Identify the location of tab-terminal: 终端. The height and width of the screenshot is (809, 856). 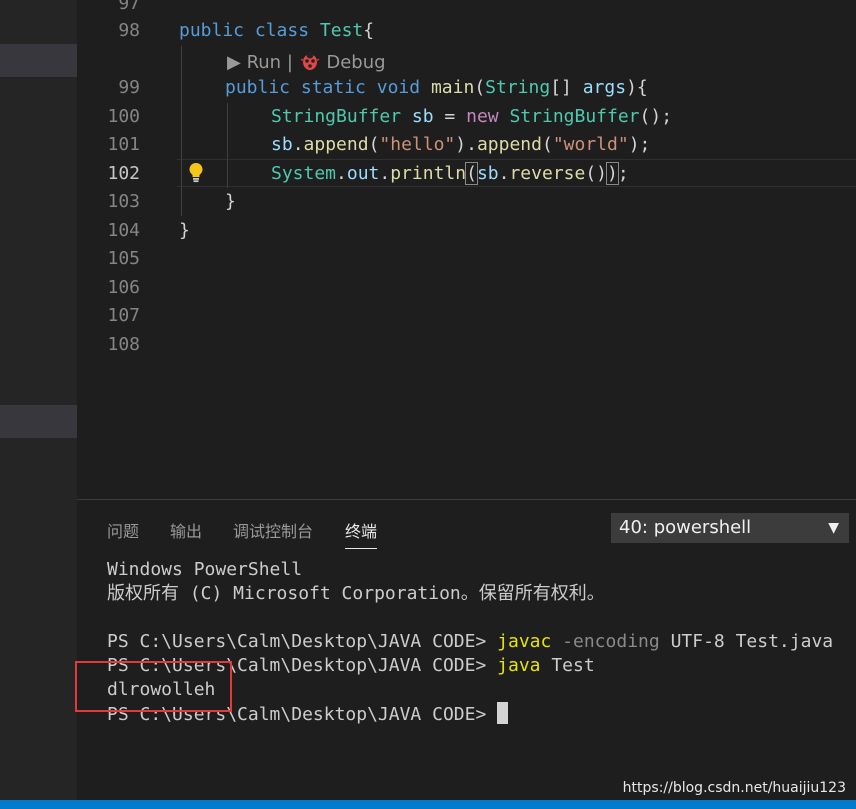
(361, 533).